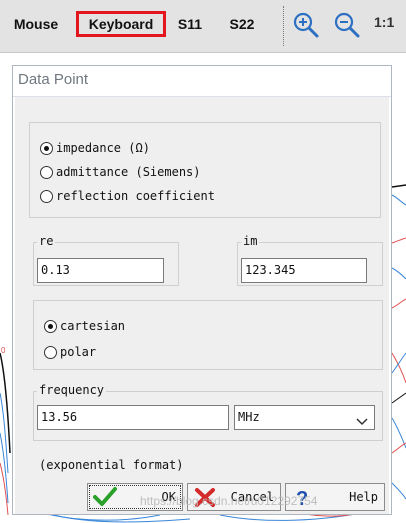 This screenshot has height=523, width=406. I want to click on toolbar: Mouse Keyboard S11 S22 1:1, so click(203, 26).